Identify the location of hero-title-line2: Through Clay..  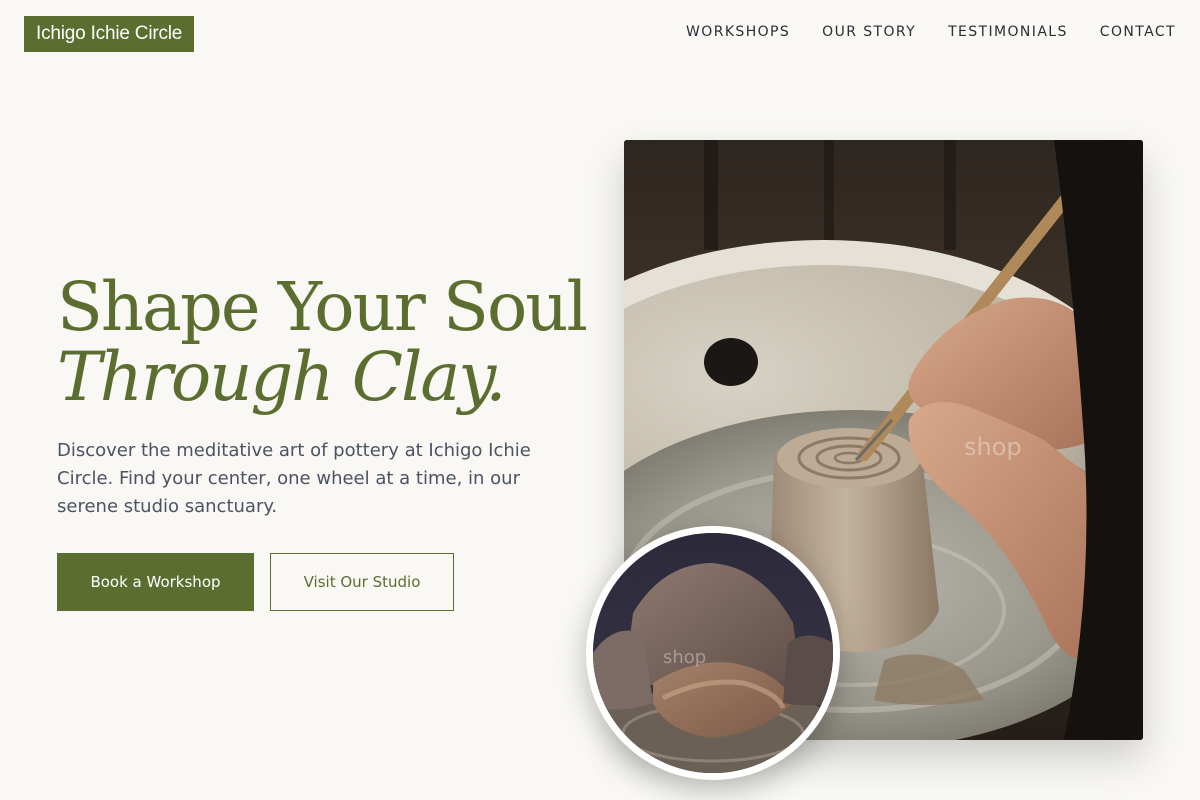
(282, 377).